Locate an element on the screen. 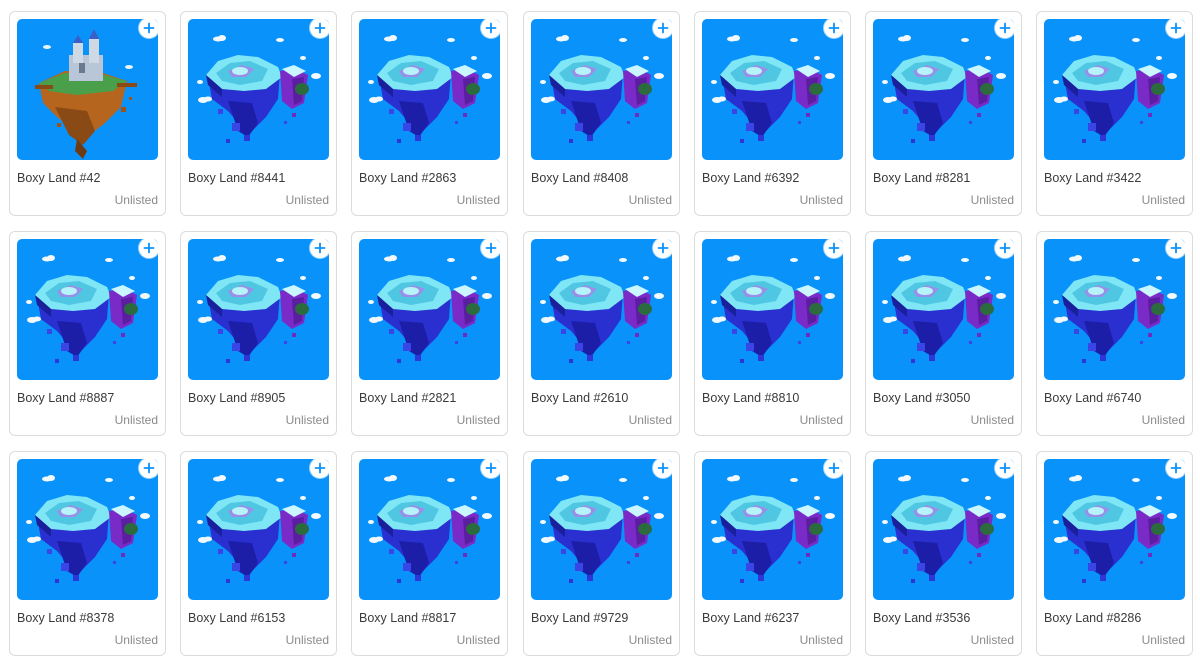 This screenshot has height=656, width=1200. nft-card-13: Boxy Land #6740 Unlisted is located at coordinates (1114, 333).